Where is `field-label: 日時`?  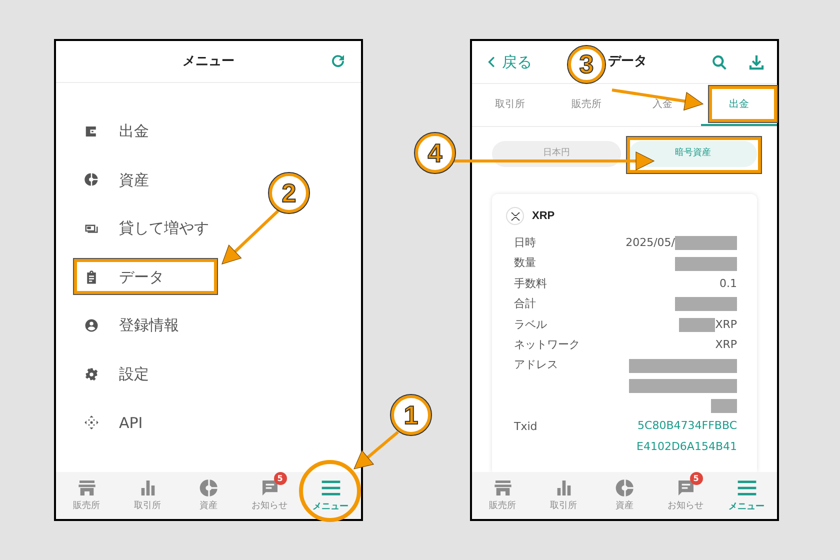 field-label: 日時 is located at coordinates (525, 243).